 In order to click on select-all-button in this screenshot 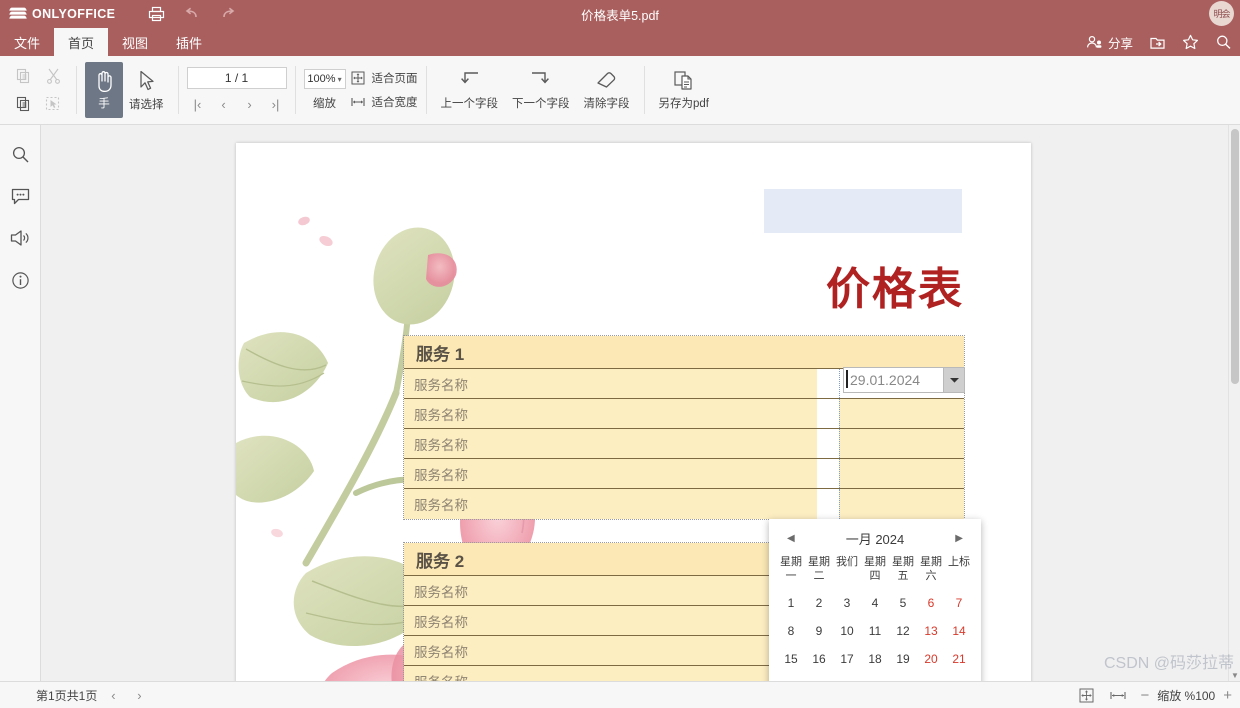, I will do `click(53, 104)`.